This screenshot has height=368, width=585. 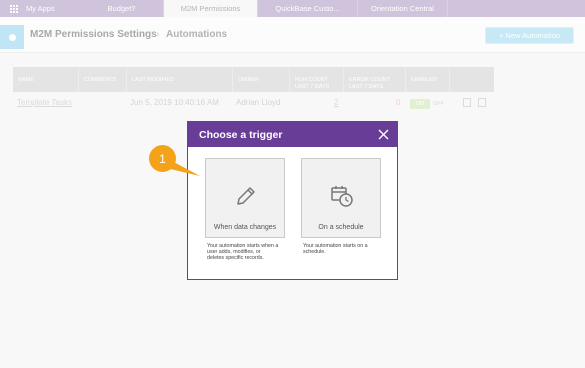 What do you see at coordinates (162, 158) in the screenshot?
I see `callout-badge: 1` at bounding box center [162, 158].